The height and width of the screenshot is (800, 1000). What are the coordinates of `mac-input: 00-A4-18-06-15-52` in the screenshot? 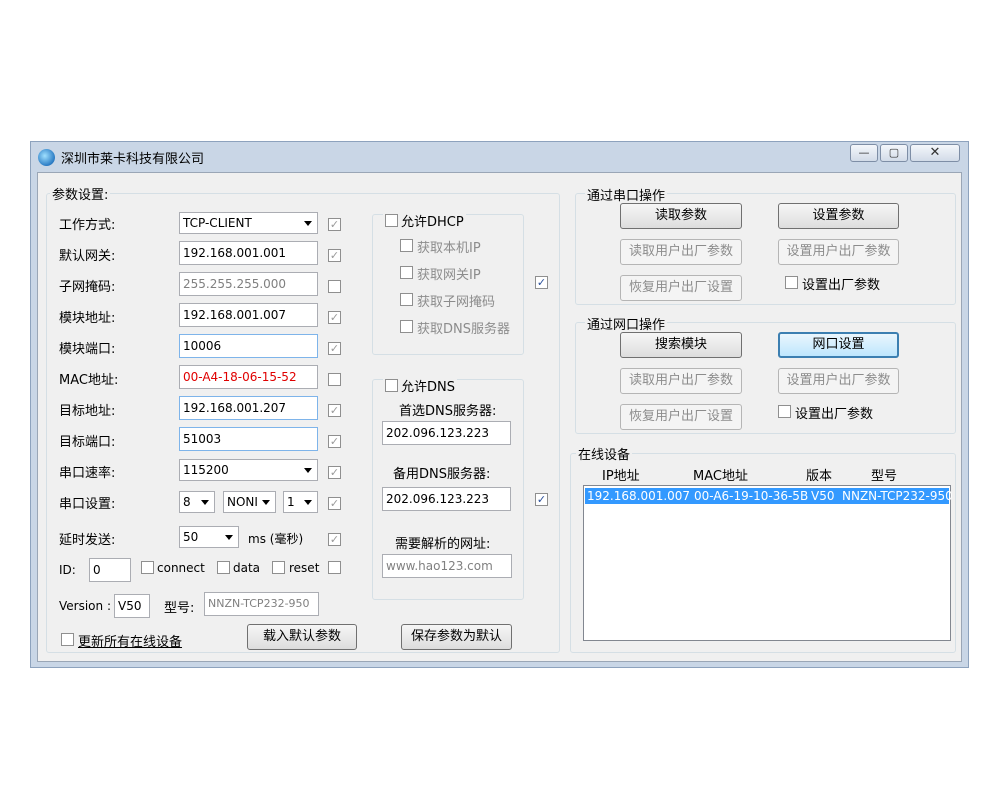 It's located at (248, 377).